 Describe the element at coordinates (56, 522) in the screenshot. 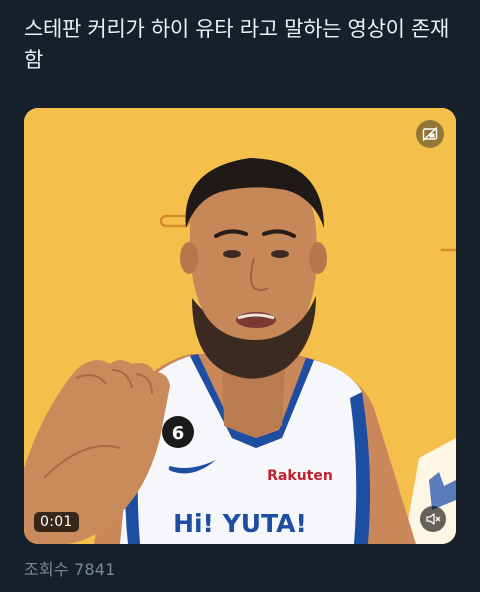

I see `video-timestamp: 0:01` at that location.